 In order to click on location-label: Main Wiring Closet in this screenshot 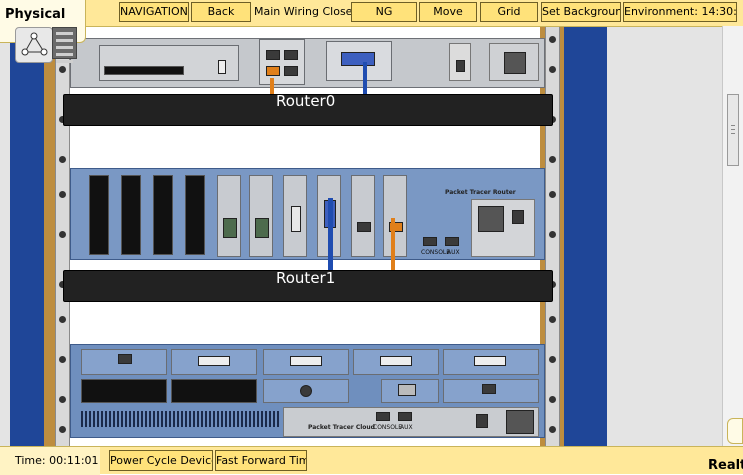, I will do `click(305, 11)`.